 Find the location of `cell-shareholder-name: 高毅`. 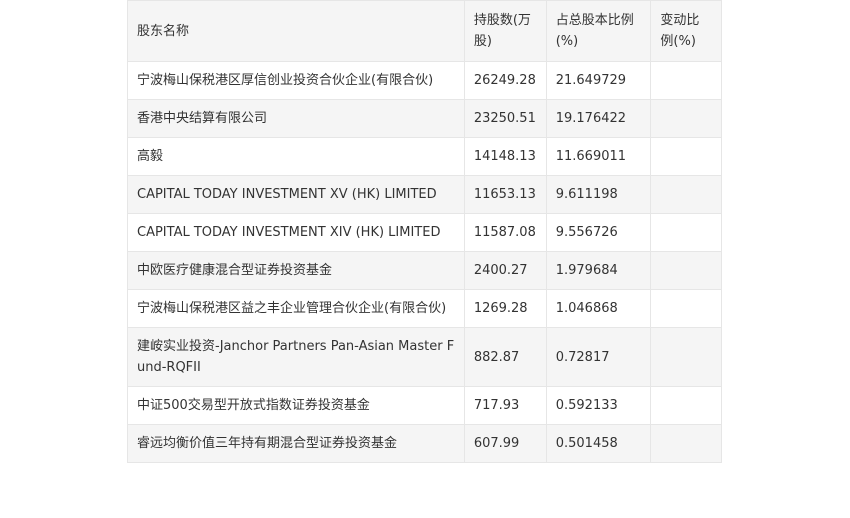

cell-shareholder-name: 高毅 is located at coordinates (296, 156).